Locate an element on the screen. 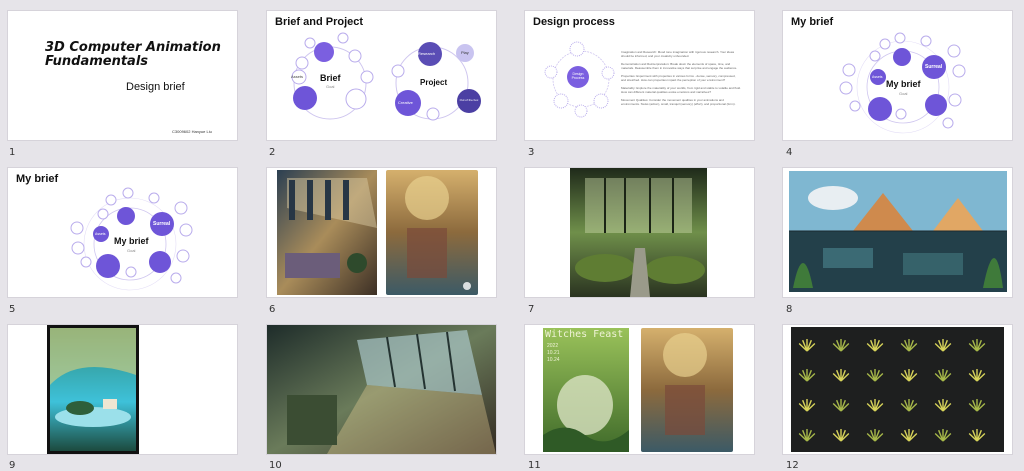 This screenshot has width=1024, height=471. slide-title: Brief and Project is located at coordinates (319, 22).